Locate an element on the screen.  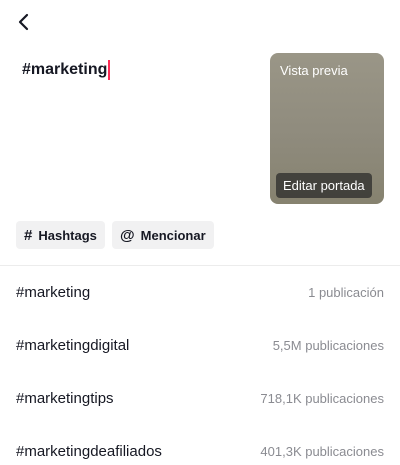
suggestion-count: 1 publicación is located at coordinates (346, 292).